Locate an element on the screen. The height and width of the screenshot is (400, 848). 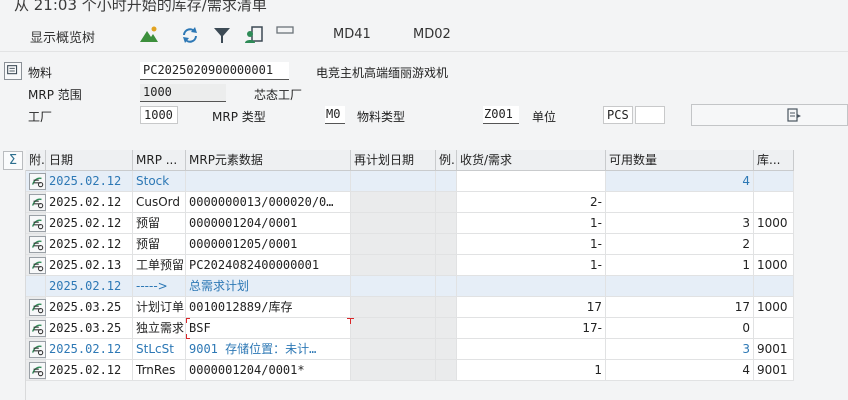
refresh-icon is located at coordinates (190, 35).